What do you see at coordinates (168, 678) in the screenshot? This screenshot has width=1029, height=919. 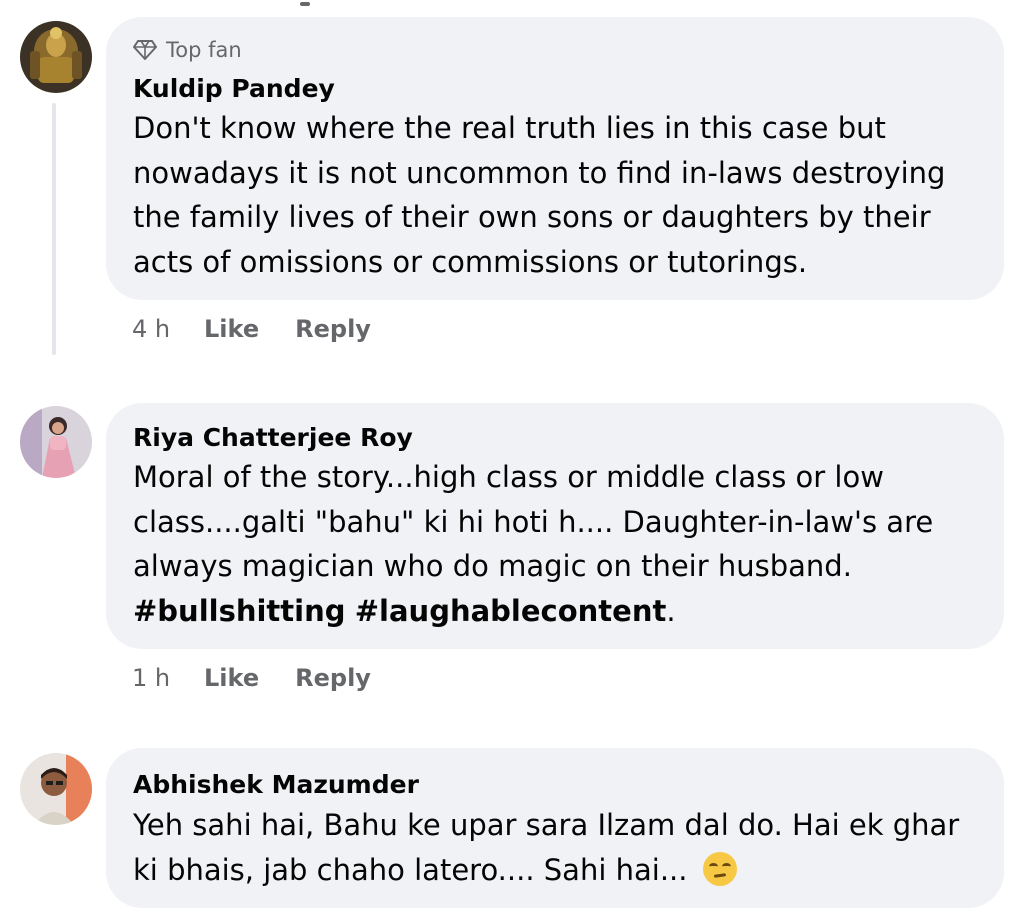 I see `comment-timestamp: 1 h` at bounding box center [168, 678].